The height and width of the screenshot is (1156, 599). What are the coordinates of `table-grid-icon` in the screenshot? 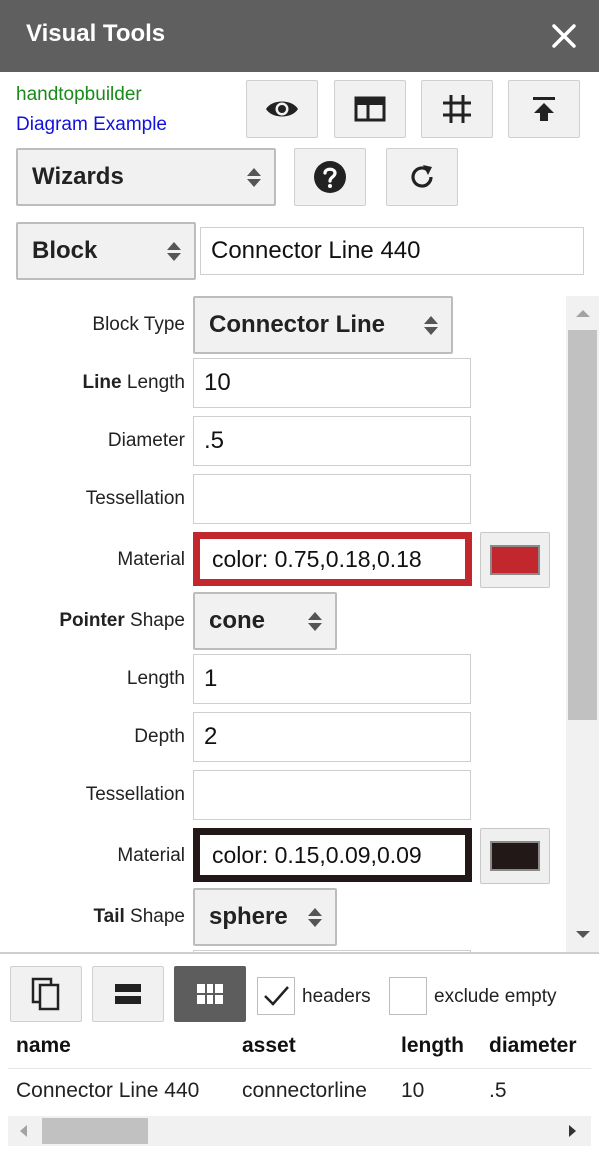 It's located at (210, 994).